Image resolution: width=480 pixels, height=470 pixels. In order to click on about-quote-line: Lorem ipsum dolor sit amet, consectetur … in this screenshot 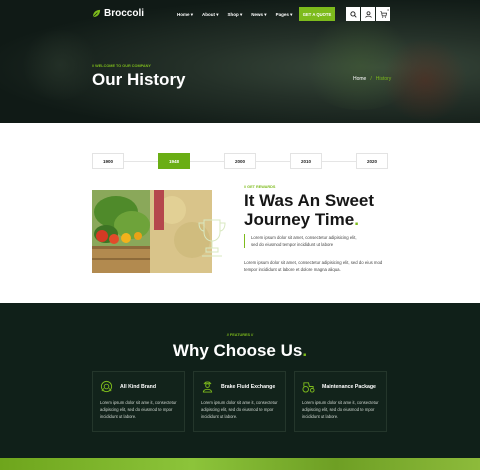, I will do `click(304, 237)`.